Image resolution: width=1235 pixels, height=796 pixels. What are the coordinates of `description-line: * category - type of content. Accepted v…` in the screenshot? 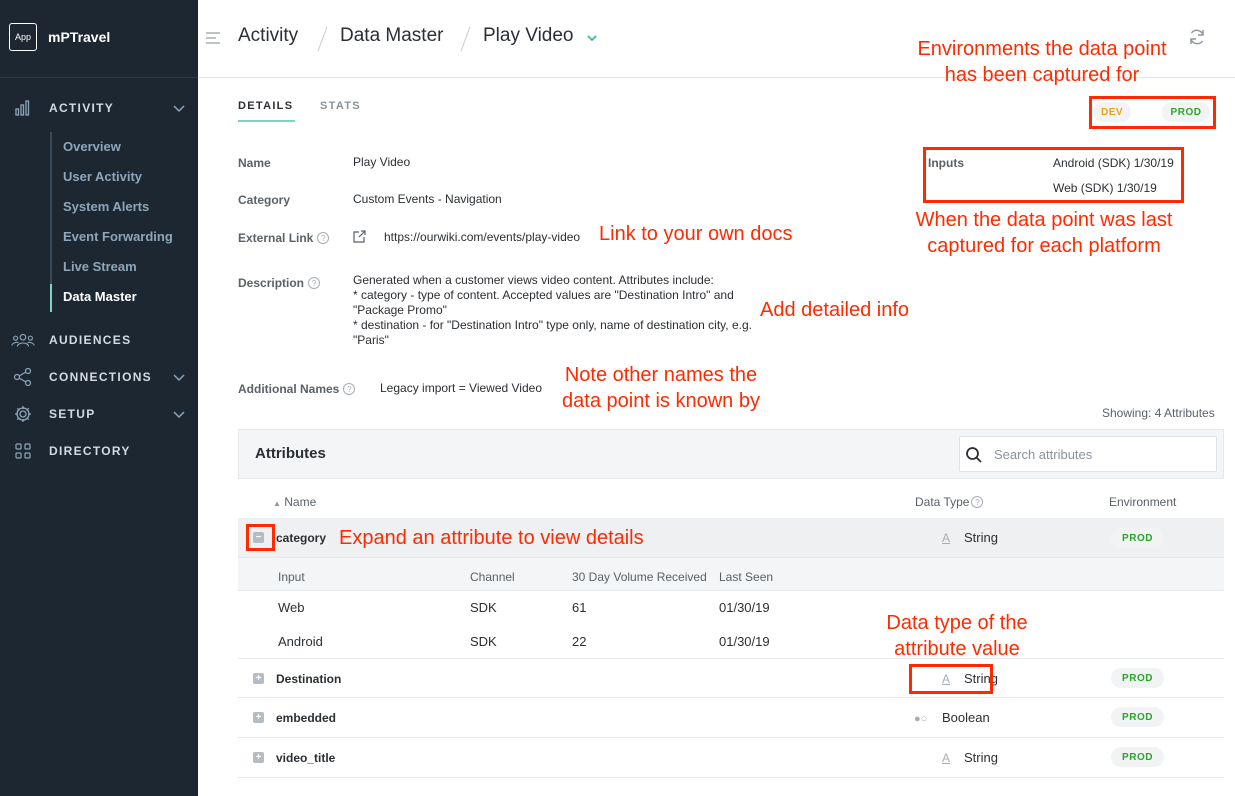 It's located at (543, 295).